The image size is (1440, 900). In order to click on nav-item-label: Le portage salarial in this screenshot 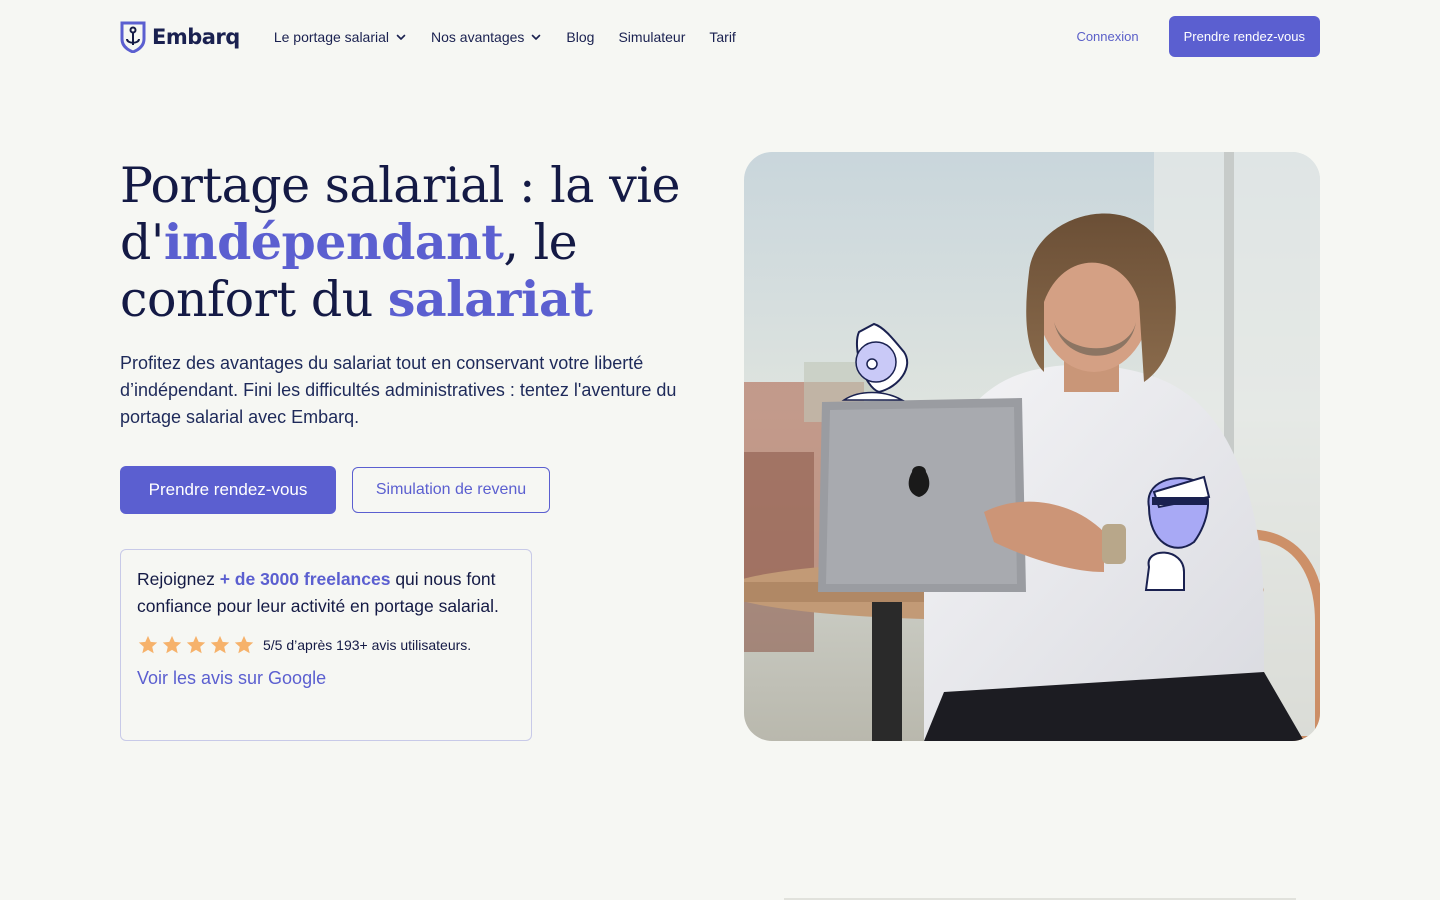, I will do `click(331, 36)`.